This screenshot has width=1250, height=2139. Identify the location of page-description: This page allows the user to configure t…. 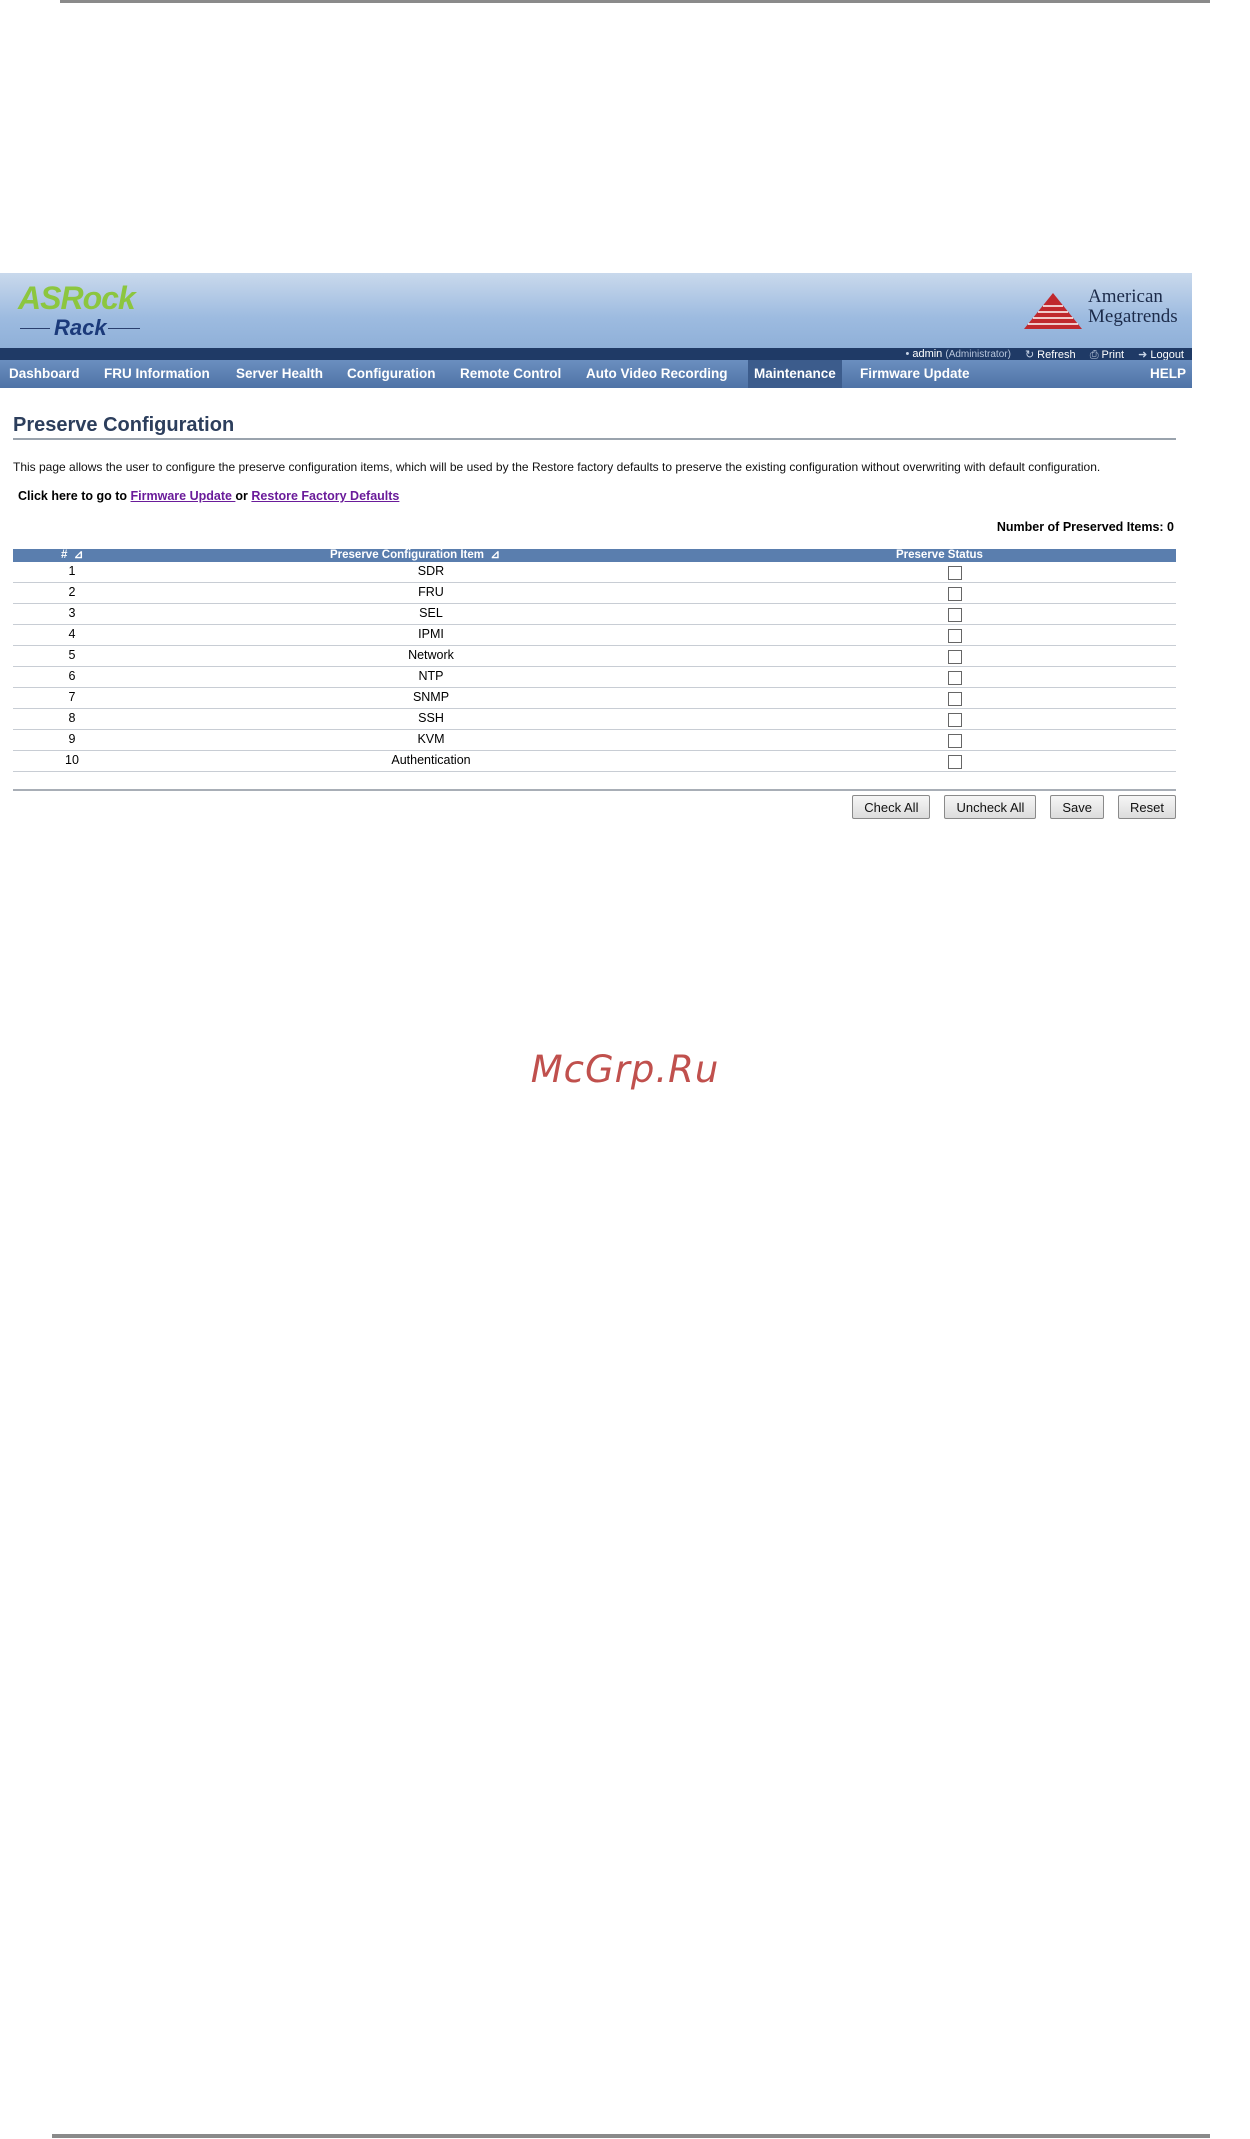
(557, 467).